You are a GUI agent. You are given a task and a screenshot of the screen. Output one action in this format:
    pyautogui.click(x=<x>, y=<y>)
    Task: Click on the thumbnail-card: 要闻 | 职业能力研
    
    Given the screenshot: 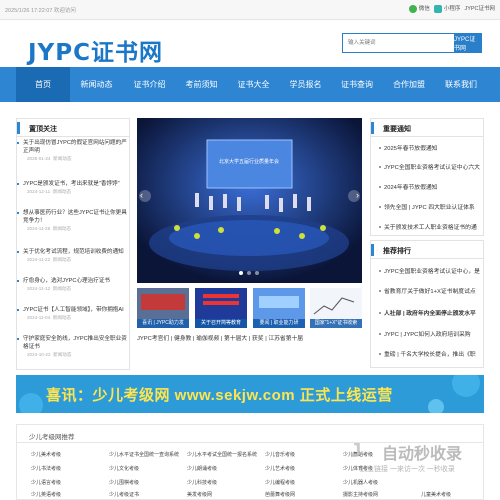 What is the action you would take?
    pyautogui.click(x=279, y=308)
    